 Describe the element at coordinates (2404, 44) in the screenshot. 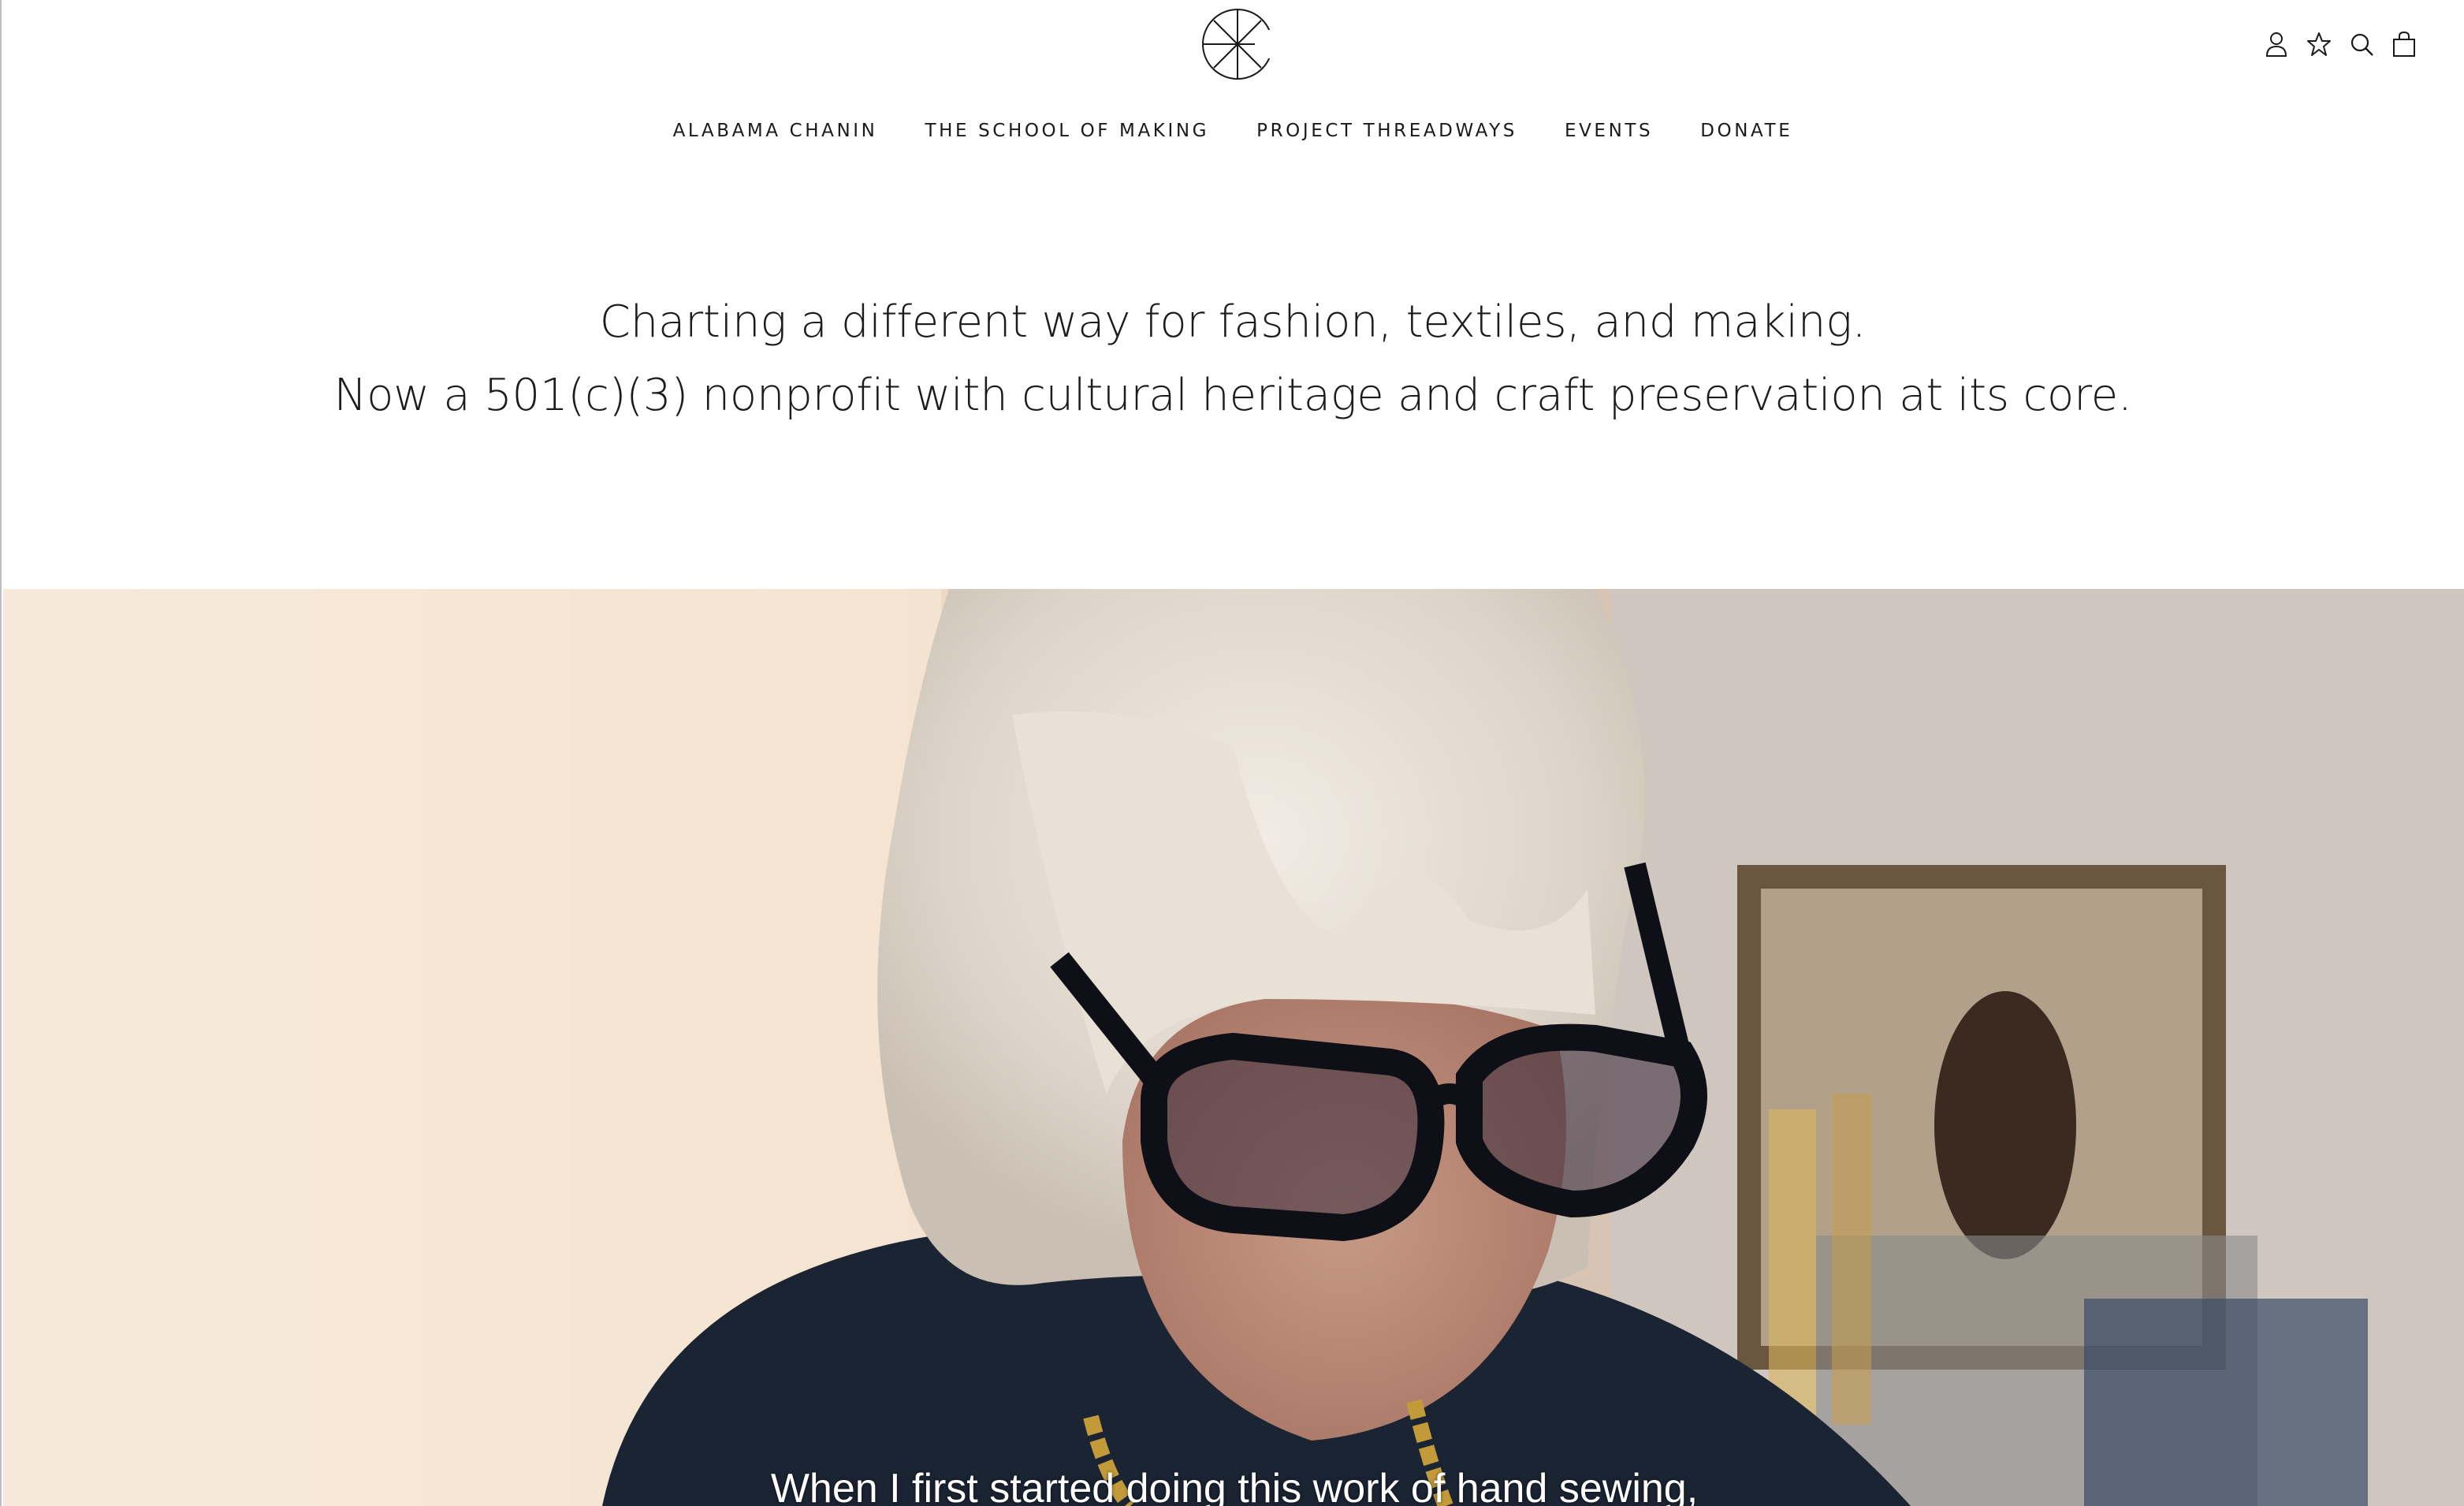

I see `cart-bag-icon` at that location.